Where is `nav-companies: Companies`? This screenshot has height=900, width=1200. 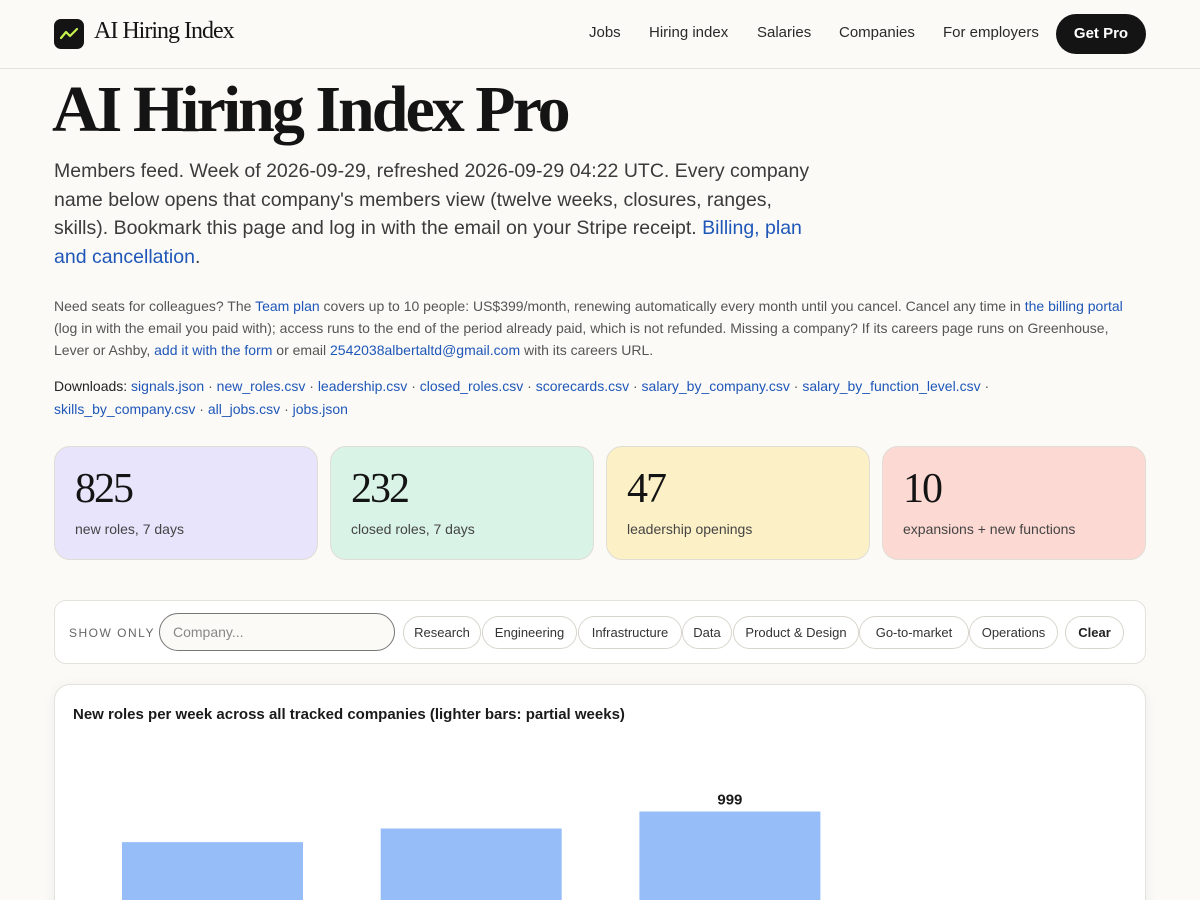 nav-companies: Companies is located at coordinates (877, 32).